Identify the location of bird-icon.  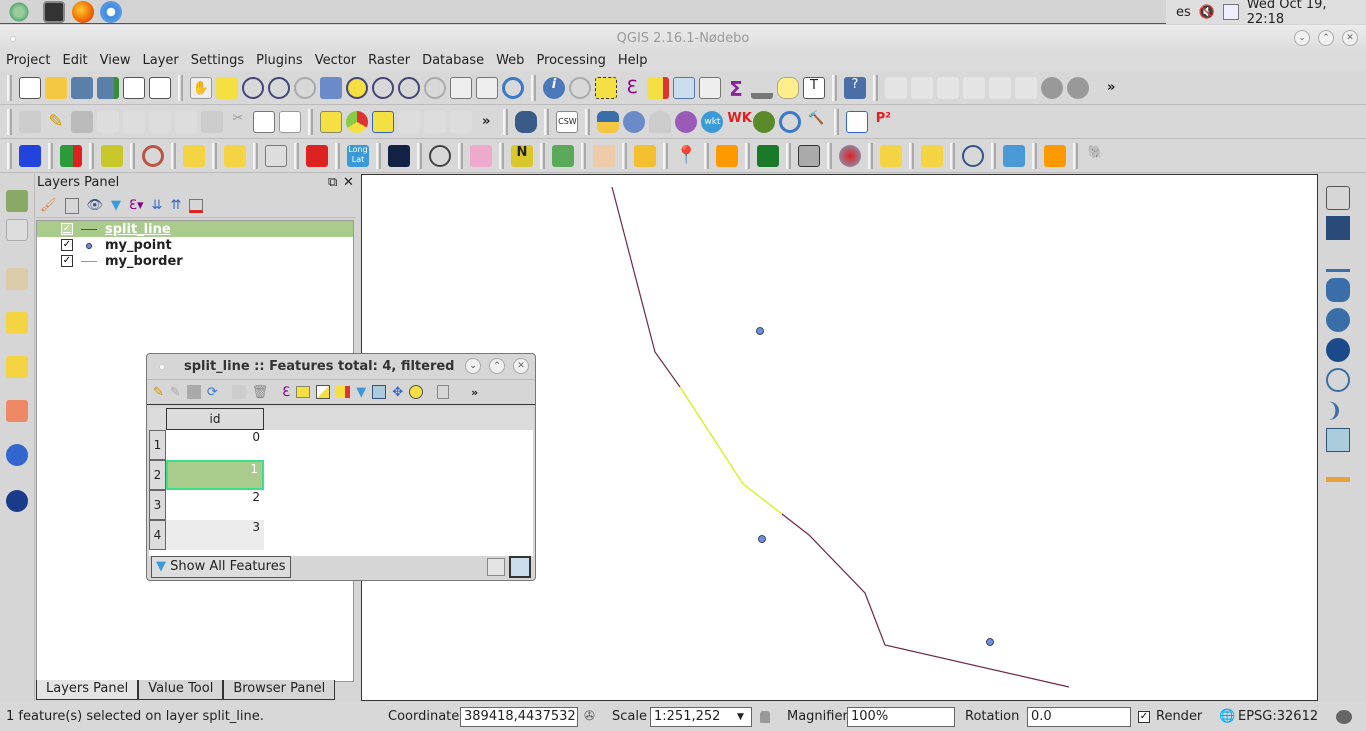
(768, 155).